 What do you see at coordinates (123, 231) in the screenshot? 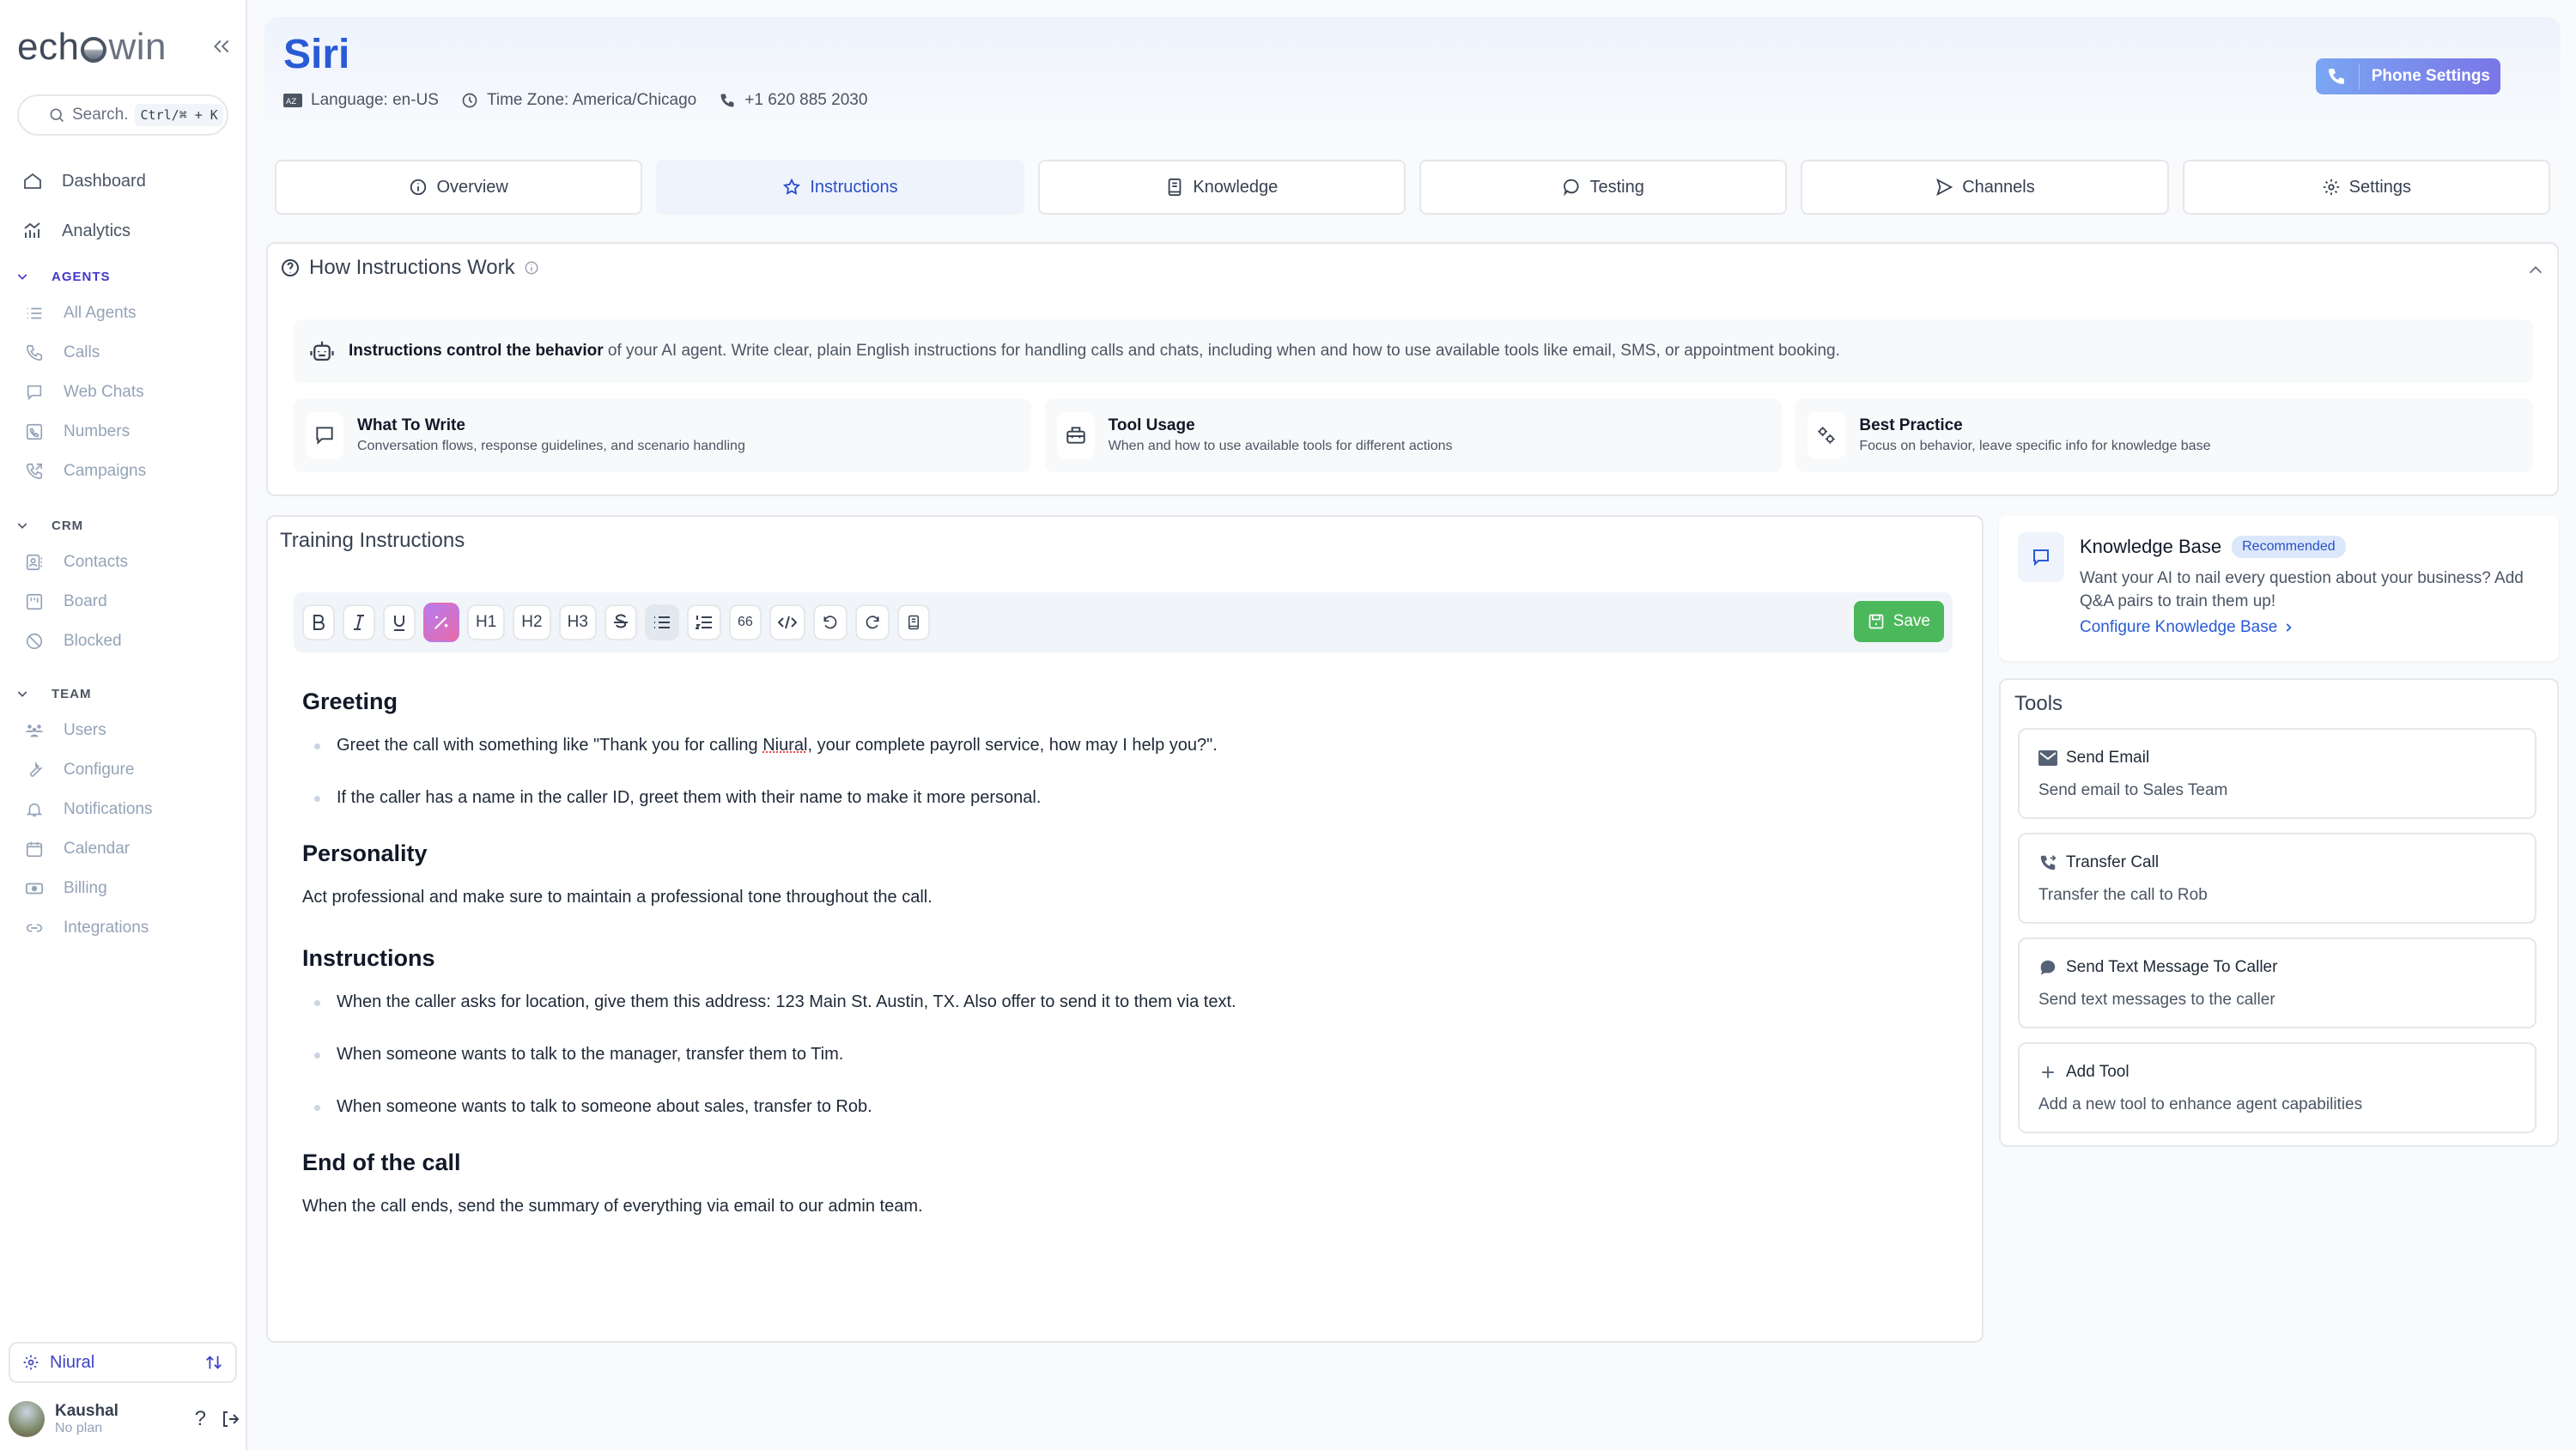
I see `sidebar-item-analytics: Analytics` at bounding box center [123, 231].